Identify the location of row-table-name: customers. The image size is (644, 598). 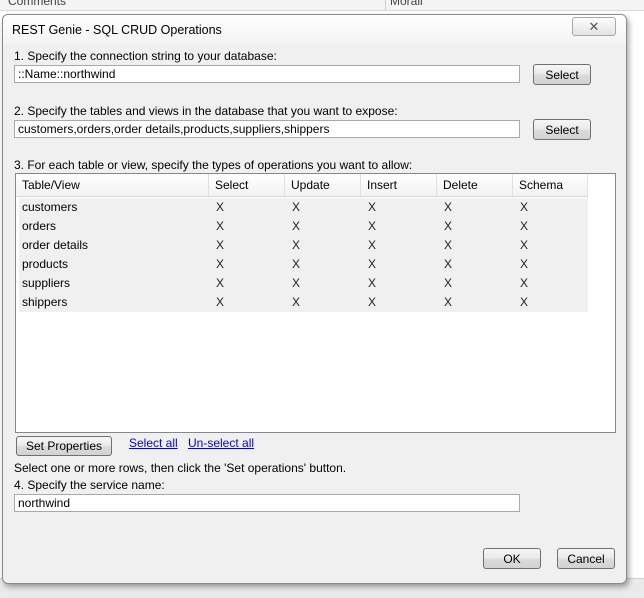
(50, 207).